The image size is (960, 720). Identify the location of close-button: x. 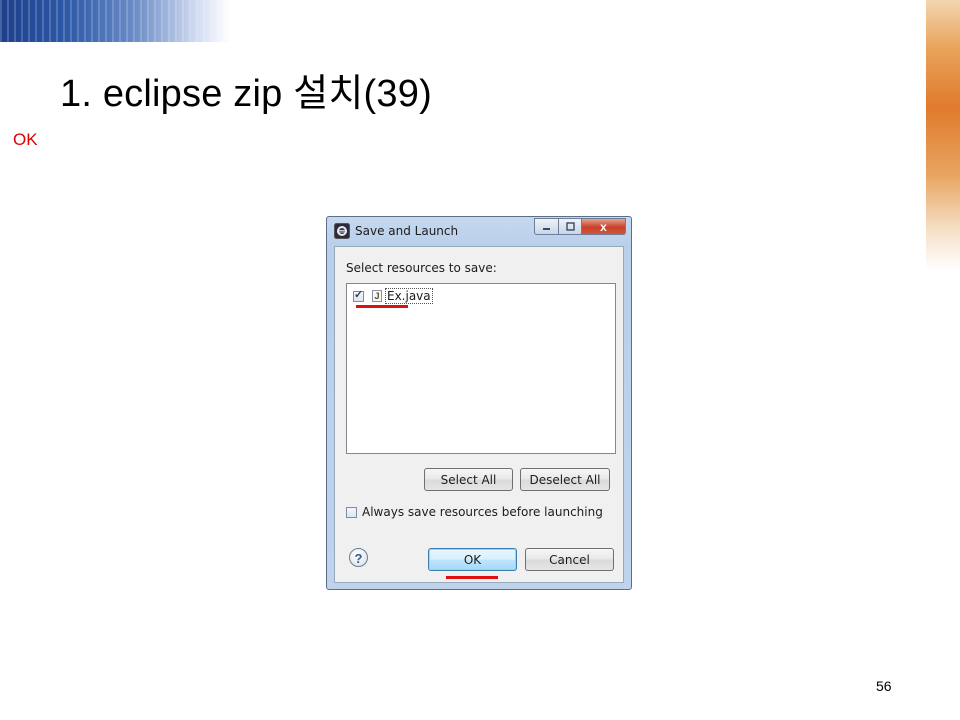
(604, 226).